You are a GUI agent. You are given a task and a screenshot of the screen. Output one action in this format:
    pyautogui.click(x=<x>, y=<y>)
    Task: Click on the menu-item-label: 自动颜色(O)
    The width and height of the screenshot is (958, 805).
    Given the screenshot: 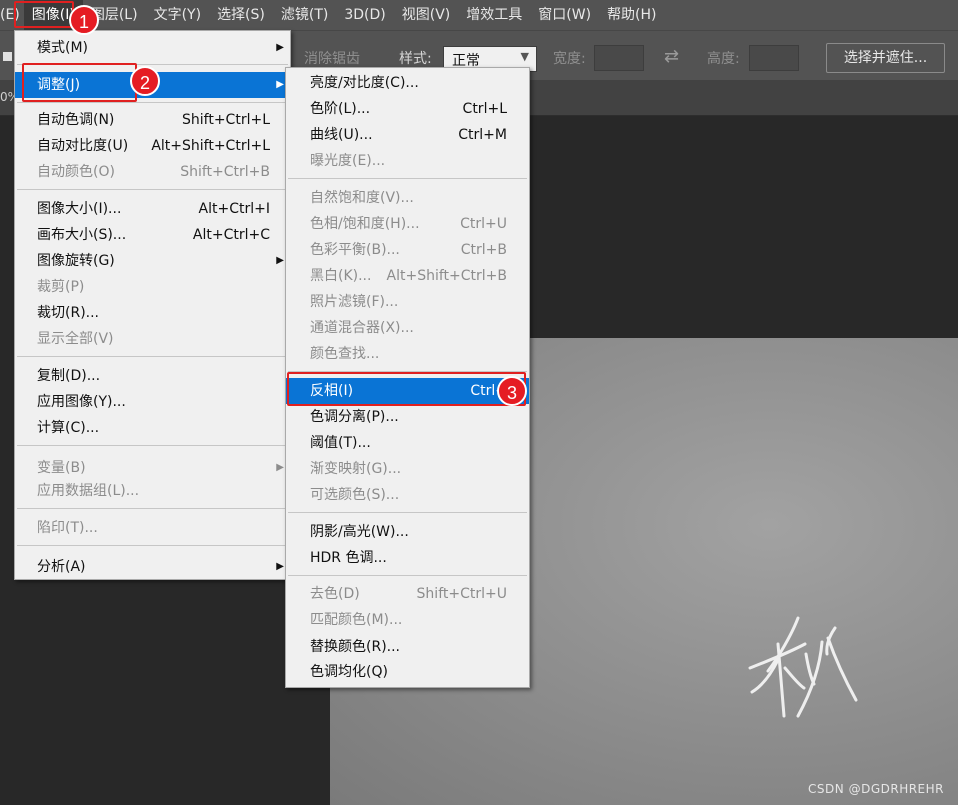 What is the action you would take?
    pyautogui.click(x=76, y=172)
    